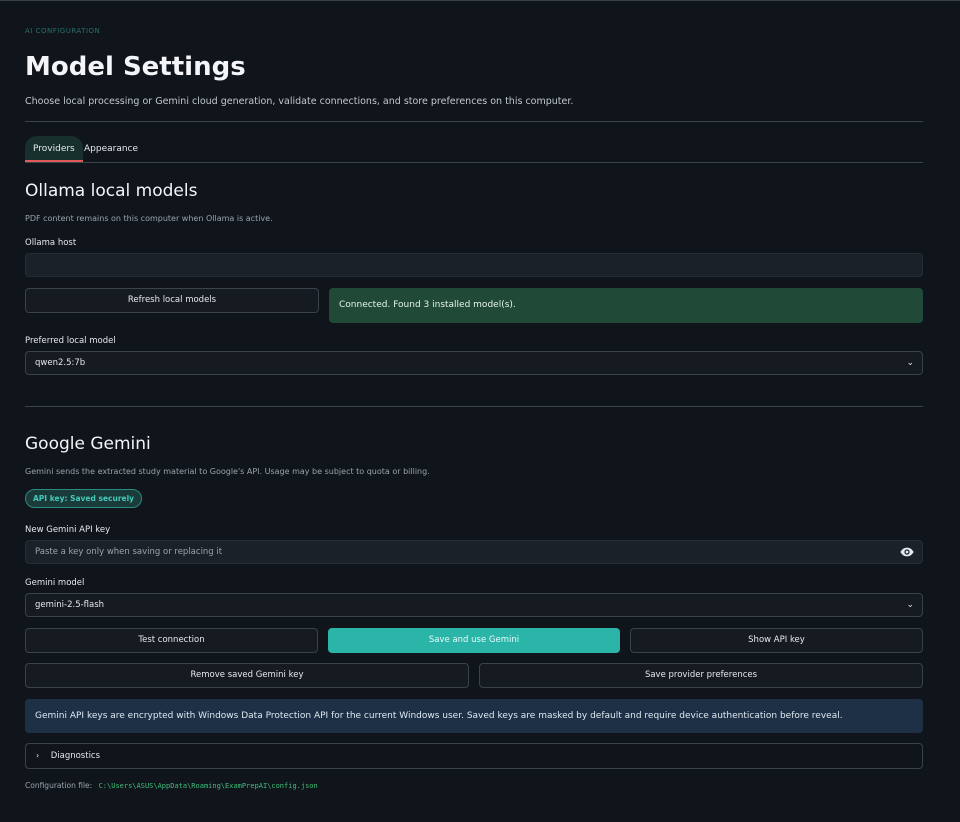  I want to click on ollama-host-input, so click(474, 265).